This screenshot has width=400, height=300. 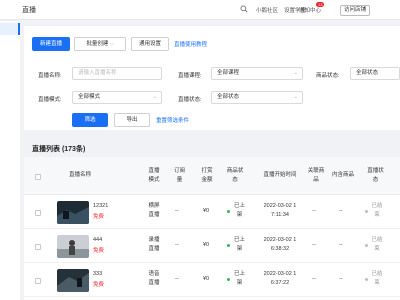 What do you see at coordinates (29, 10) in the screenshot?
I see `page-title: 直播` at bounding box center [29, 10].